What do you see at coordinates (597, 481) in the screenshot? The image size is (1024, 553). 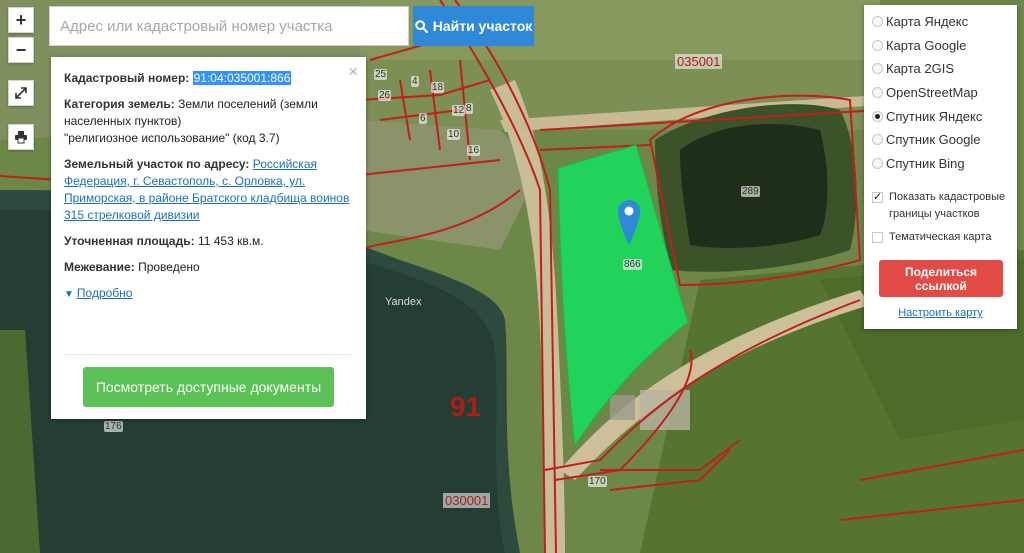 I see `plot-number-170: 170` at bounding box center [597, 481].